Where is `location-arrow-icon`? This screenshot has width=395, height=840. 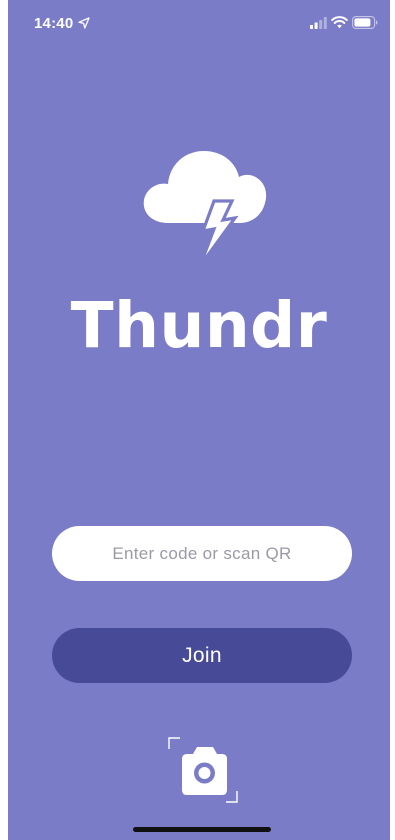
location-arrow-icon is located at coordinates (84, 23).